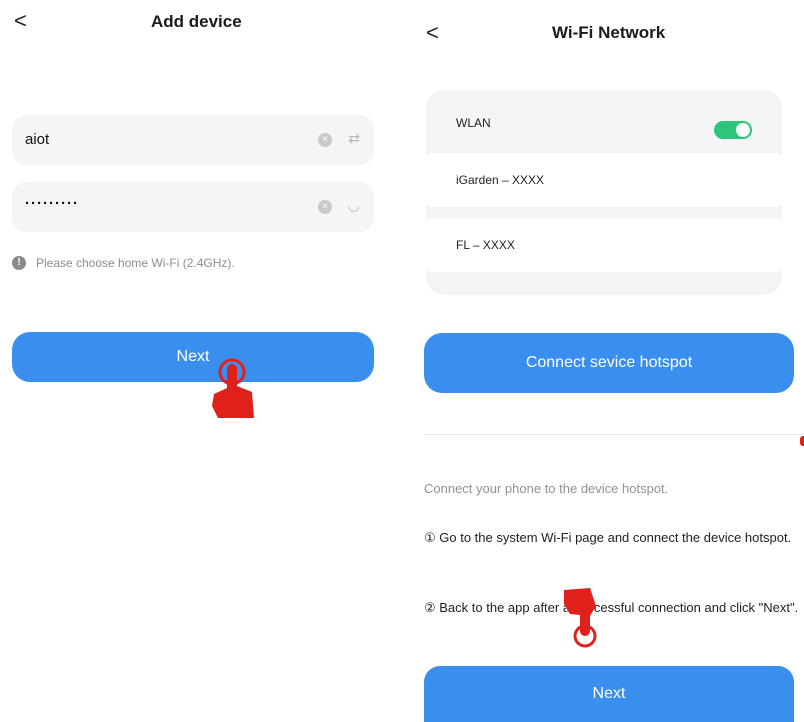 This screenshot has height=722, width=804. What do you see at coordinates (473, 123) in the screenshot?
I see `network-name: WLAN` at bounding box center [473, 123].